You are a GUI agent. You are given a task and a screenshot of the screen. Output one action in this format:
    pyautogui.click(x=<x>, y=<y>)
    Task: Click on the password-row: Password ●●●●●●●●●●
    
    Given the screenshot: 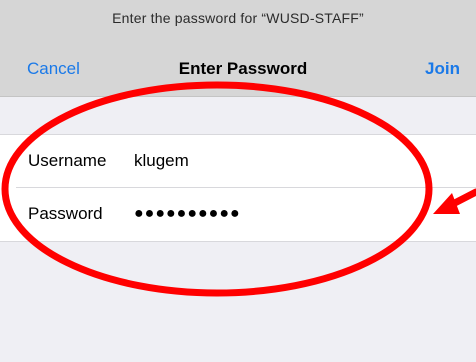 What is the action you would take?
    pyautogui.click(x=238, y=214)
    